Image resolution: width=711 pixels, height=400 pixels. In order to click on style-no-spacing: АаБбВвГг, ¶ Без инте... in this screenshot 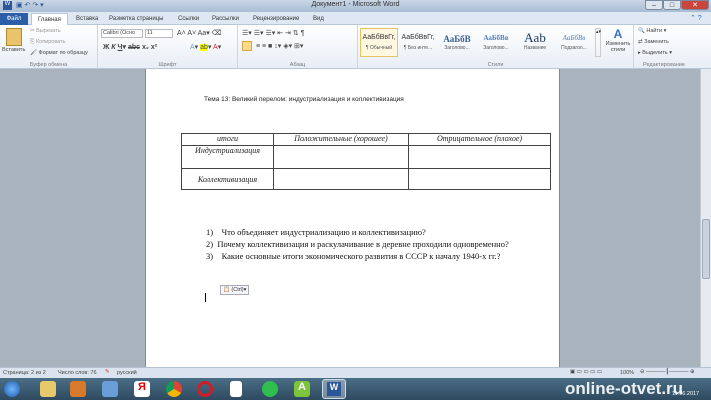, I will do `click(418, 42)`.